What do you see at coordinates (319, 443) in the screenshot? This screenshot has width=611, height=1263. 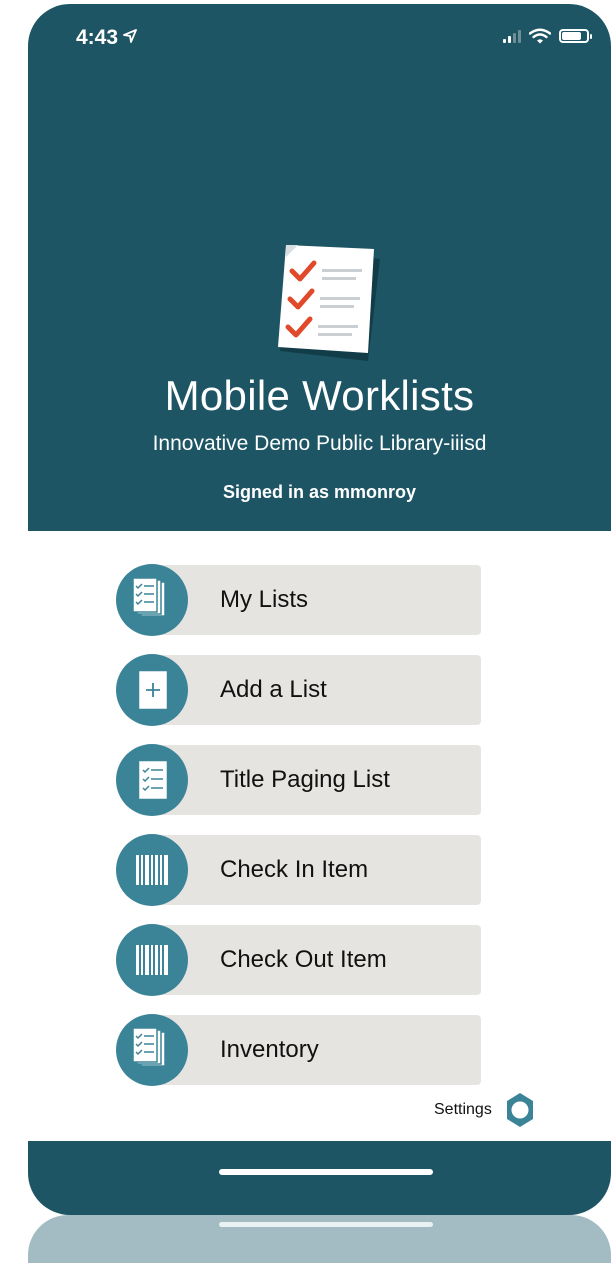 I see `library-name: Innovative Demo Public Library-iiisd` at bounding box center [319, 443].